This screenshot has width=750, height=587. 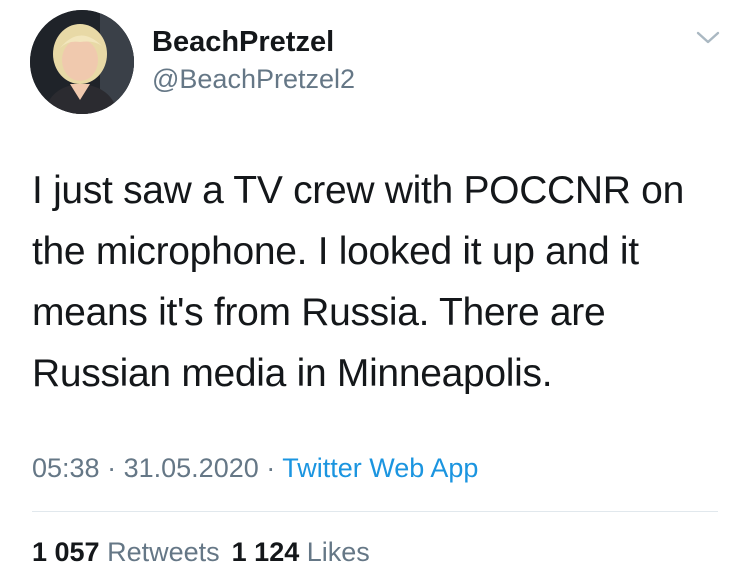 What do you see at coordinates (301, 552) in the screenshot?
I see `likes-stat: 1 124 Likes` at bounding box center [301, 552].